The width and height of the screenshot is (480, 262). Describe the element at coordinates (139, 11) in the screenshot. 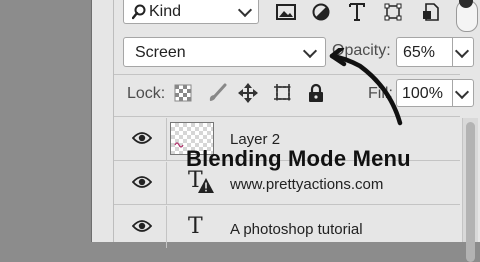

I see `search-icon` at that location.